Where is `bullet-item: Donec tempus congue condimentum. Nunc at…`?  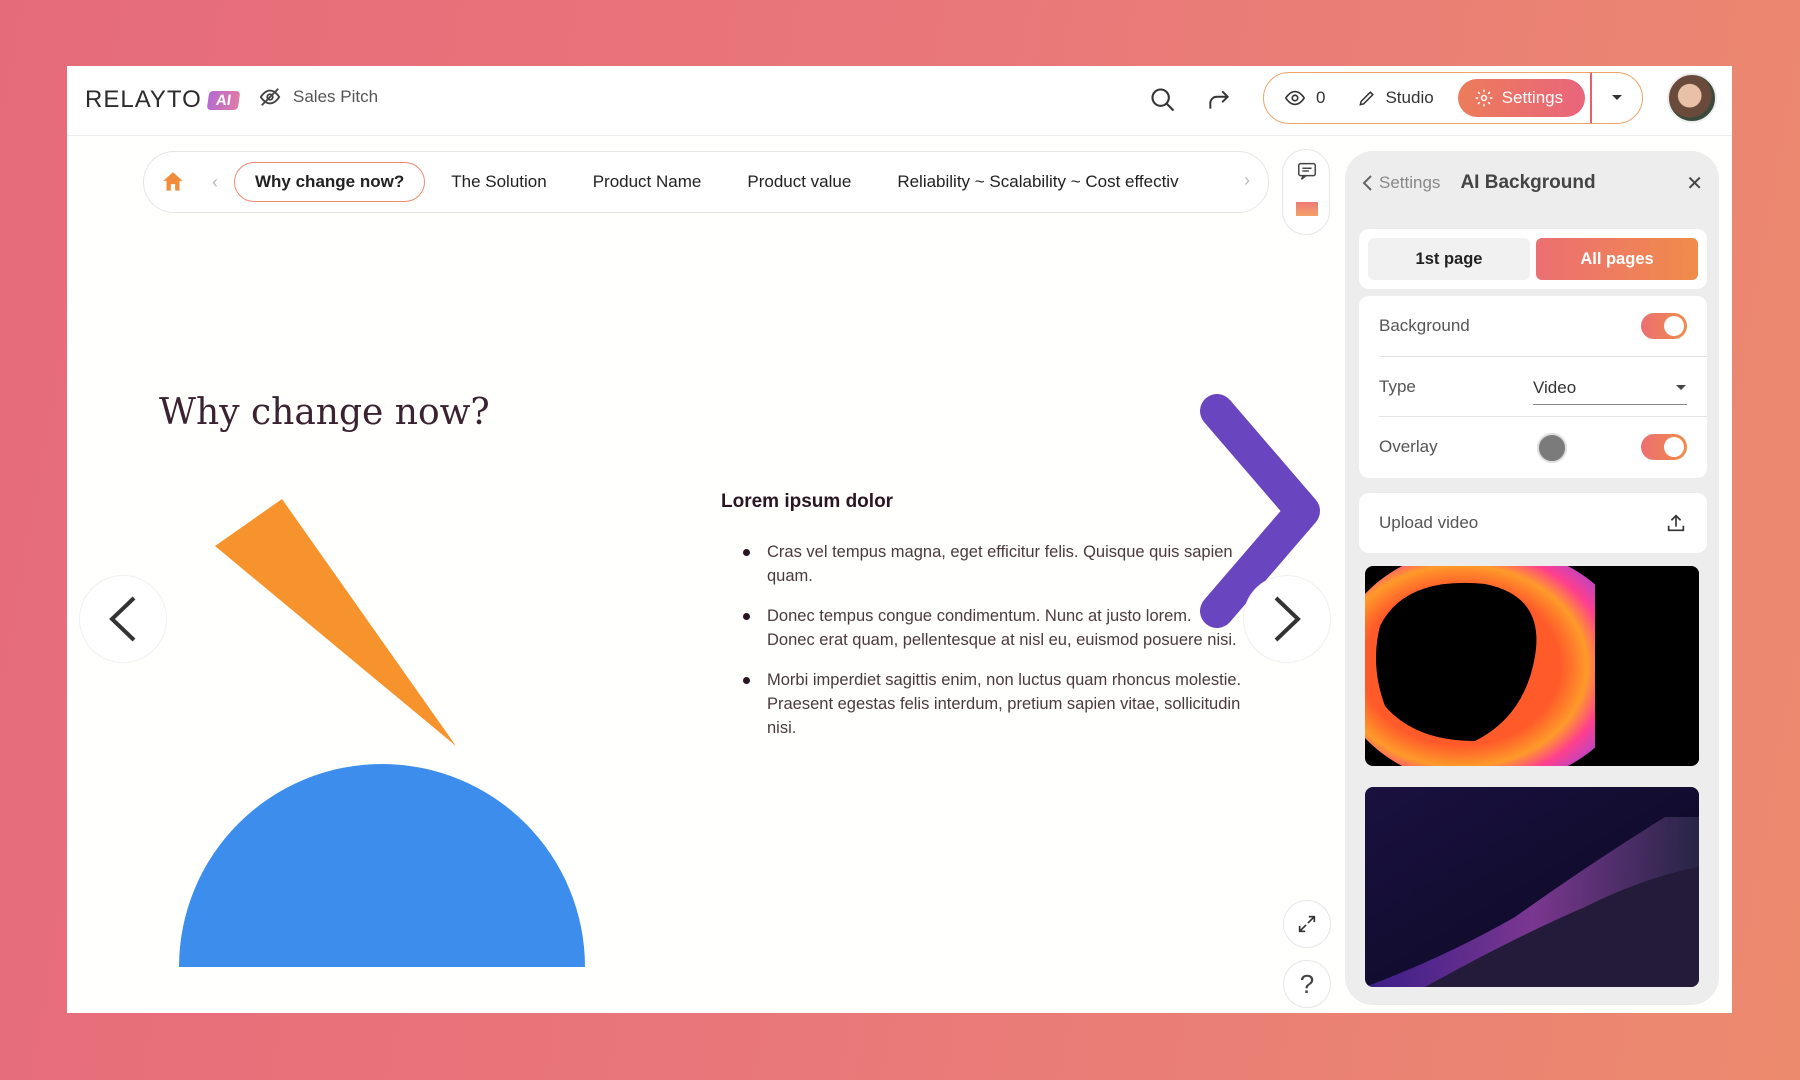
bullet-item: Donec tempus congue condimentum. Nunc at… is located at coordinates (993, 628).